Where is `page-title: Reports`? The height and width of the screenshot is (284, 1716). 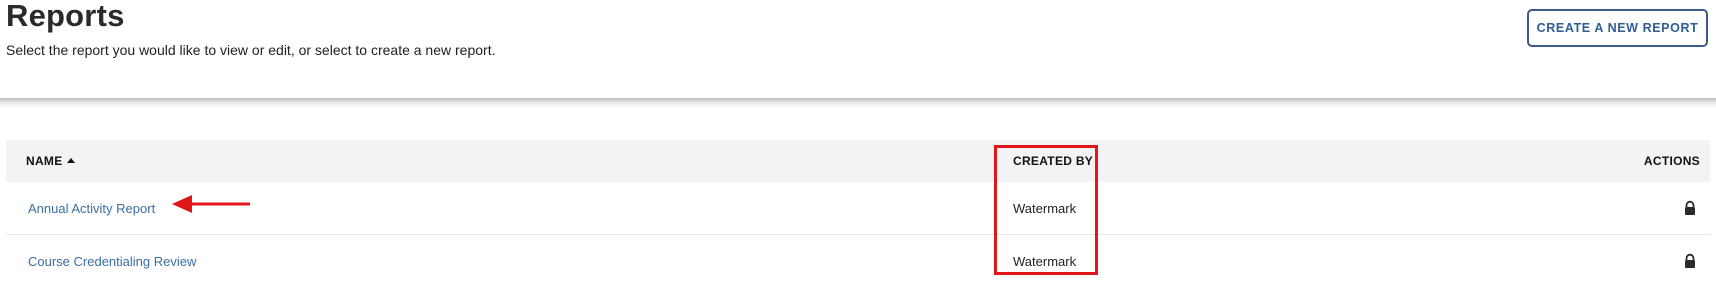 page-title: Reports is located at coordinates (65, 16).